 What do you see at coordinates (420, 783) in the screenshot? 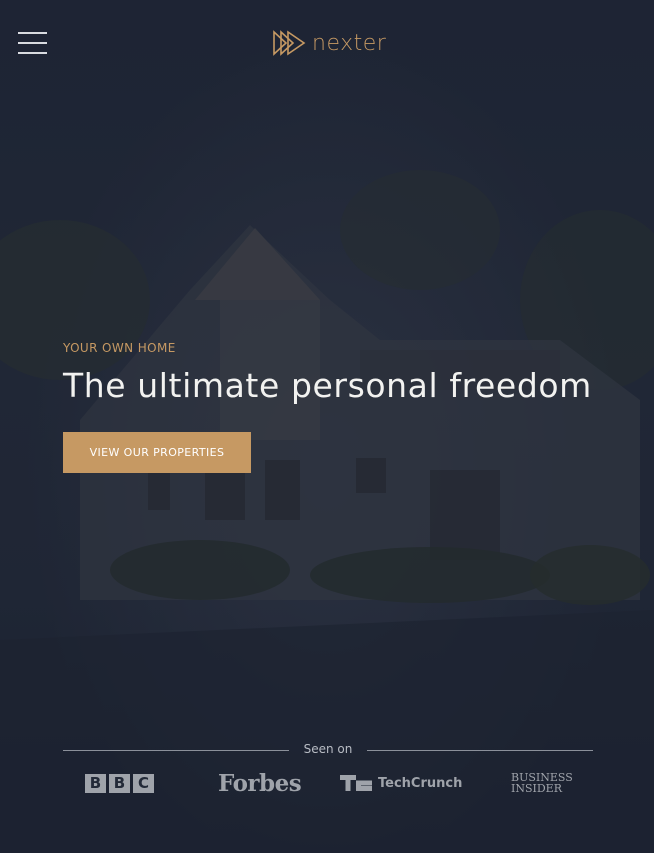
I see `techcrunch-wordmark: TechCrunch` at bounding box center [420, 783].